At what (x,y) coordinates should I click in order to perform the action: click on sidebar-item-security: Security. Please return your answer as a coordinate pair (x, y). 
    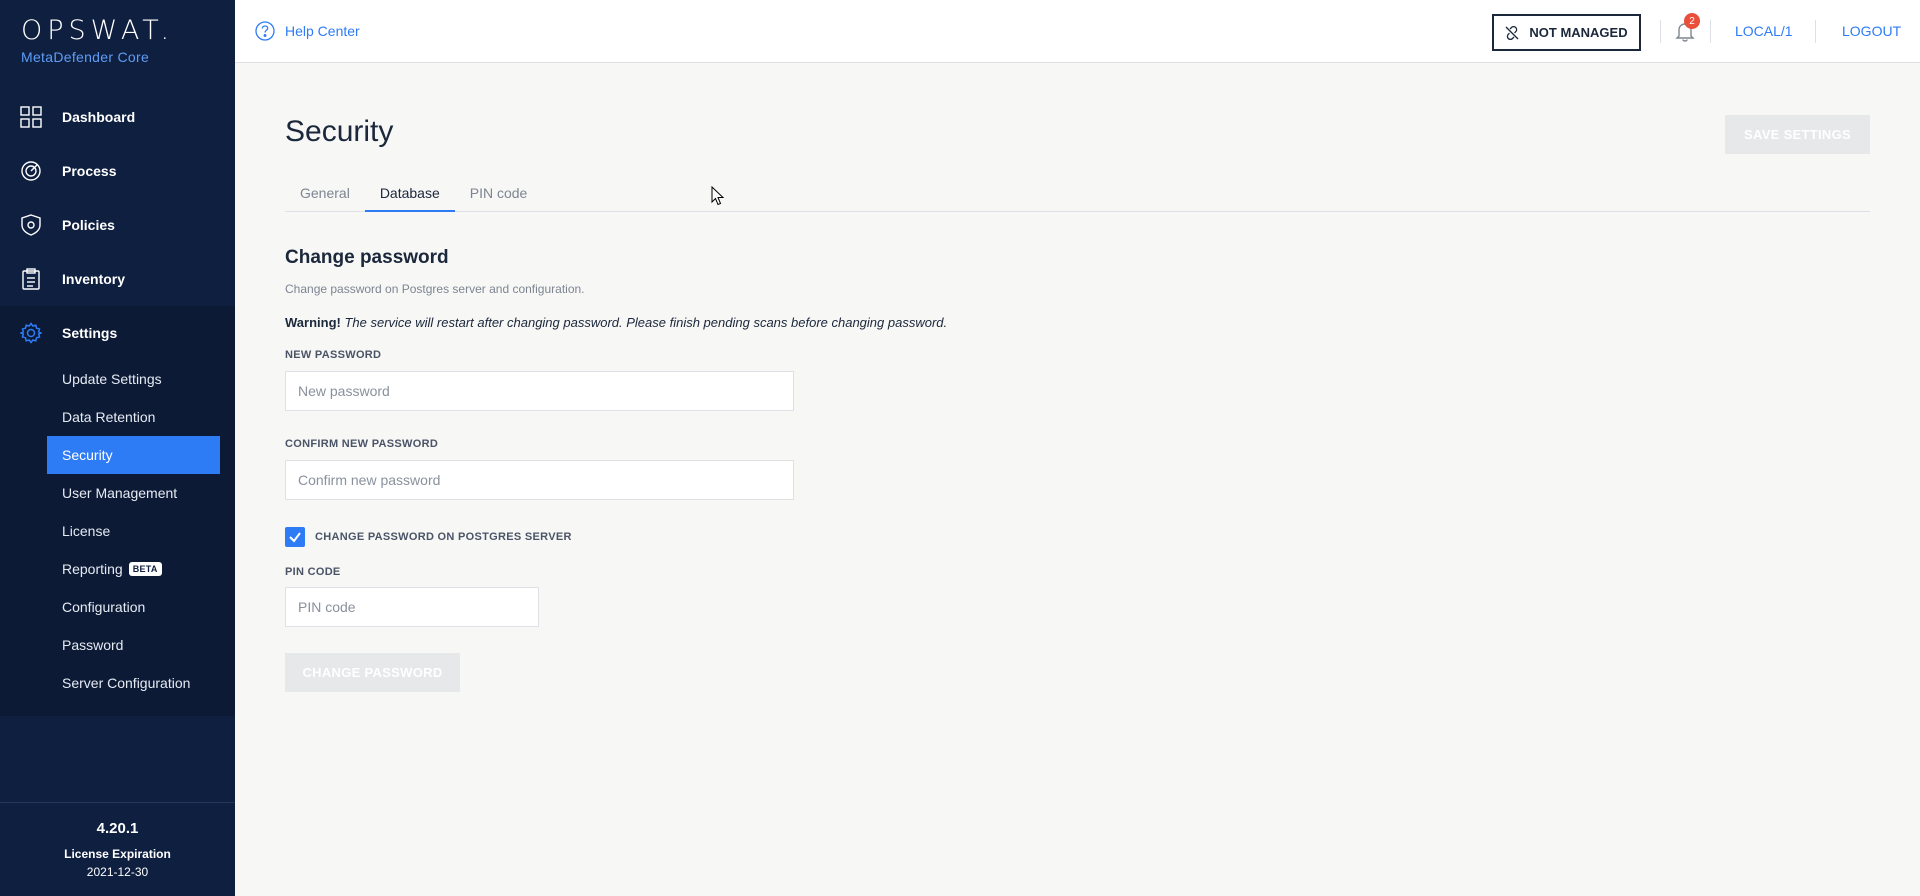
    Looking at the image, I should click on (133, 455).